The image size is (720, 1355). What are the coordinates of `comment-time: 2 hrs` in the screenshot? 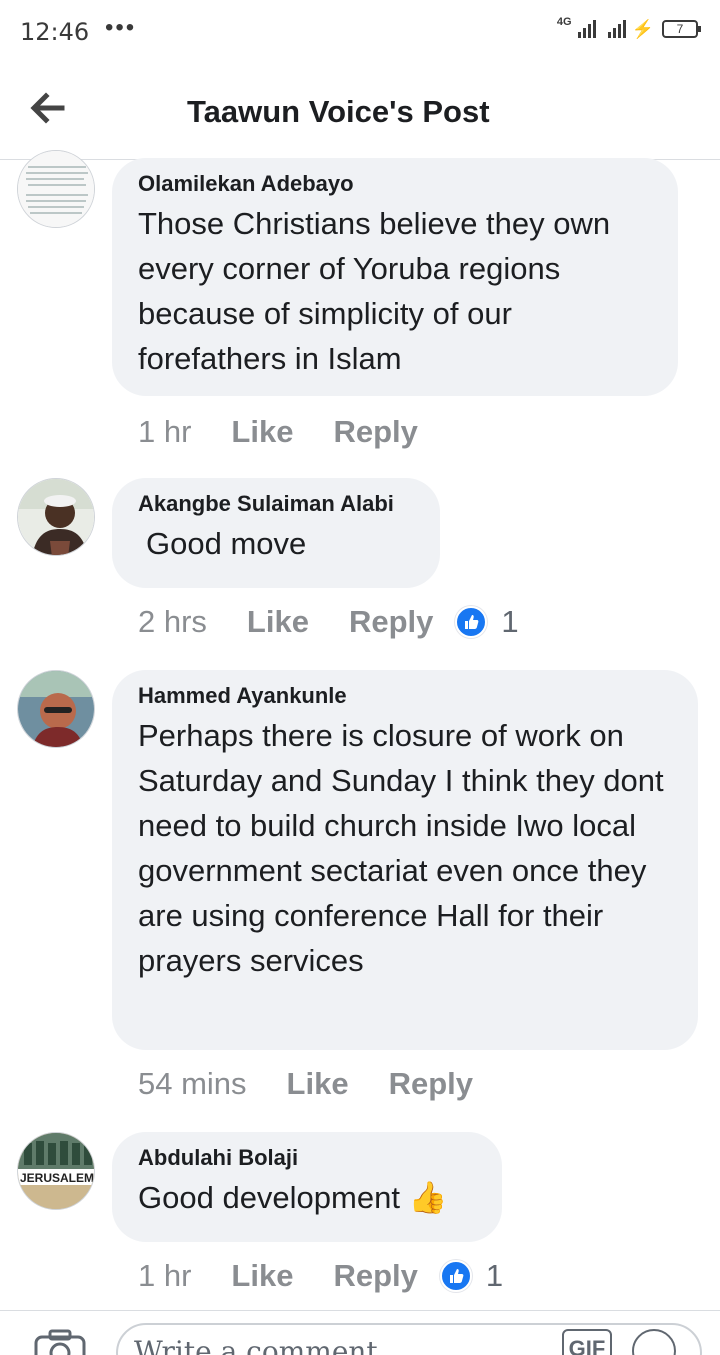 It's located at (172, 622).